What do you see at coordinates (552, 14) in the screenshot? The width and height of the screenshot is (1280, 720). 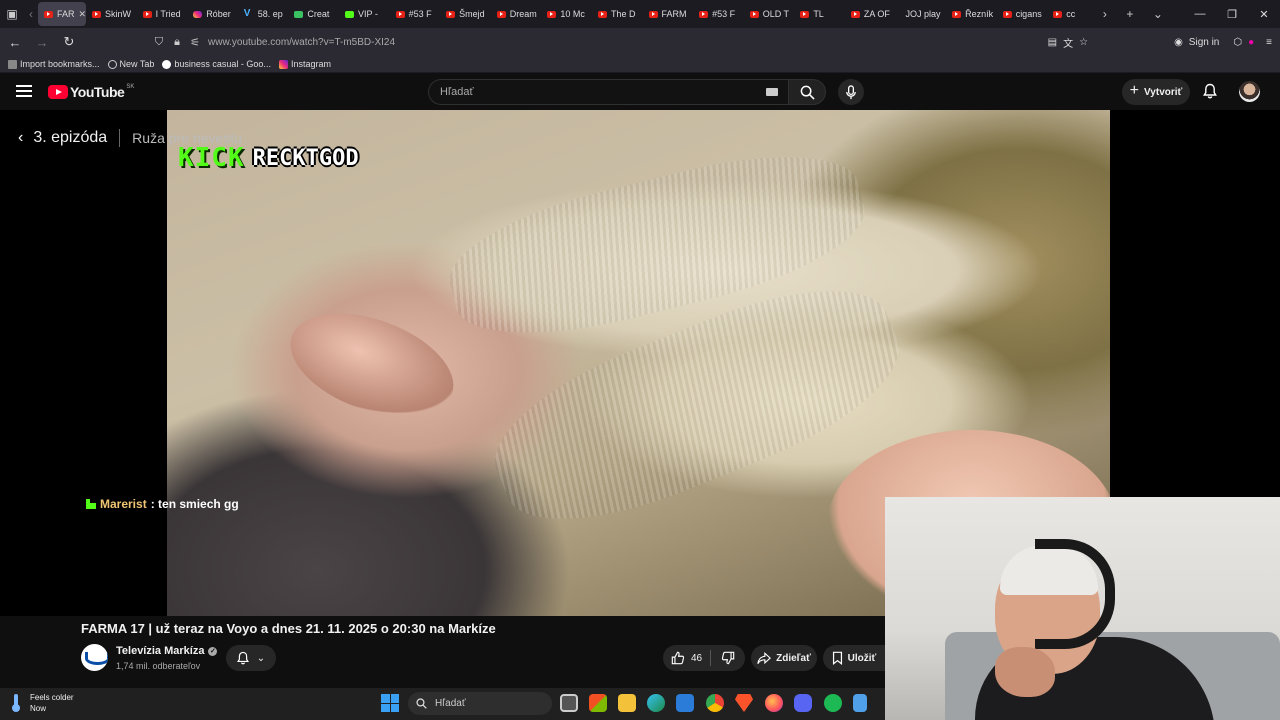 I see `youtube-favicon-icon` at bounding box center [552, 14].